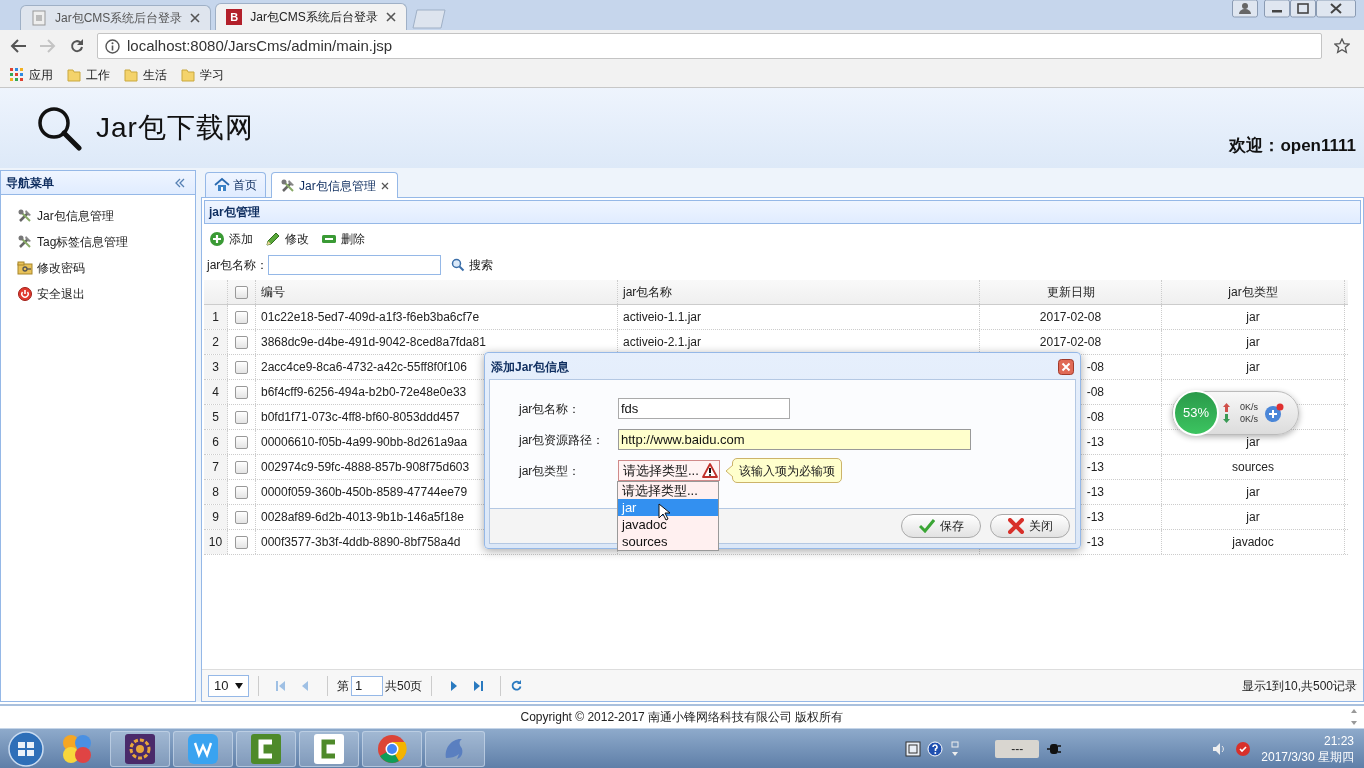  What do you see at coordinates (216, 317) in the screenshot?
I see `row-number: 1` at bounding box center [216, 317].